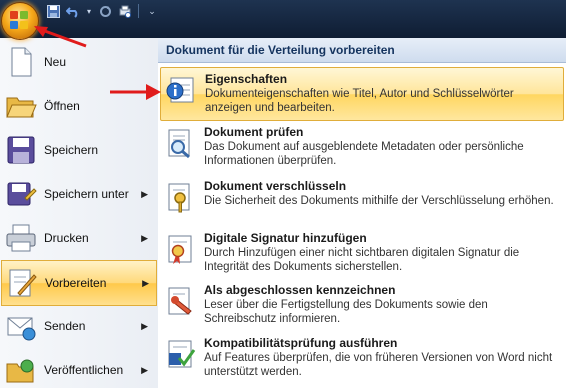 The width and height of the screenshot is (566, 392). I want to click on printer-icon, so click(21, 238).